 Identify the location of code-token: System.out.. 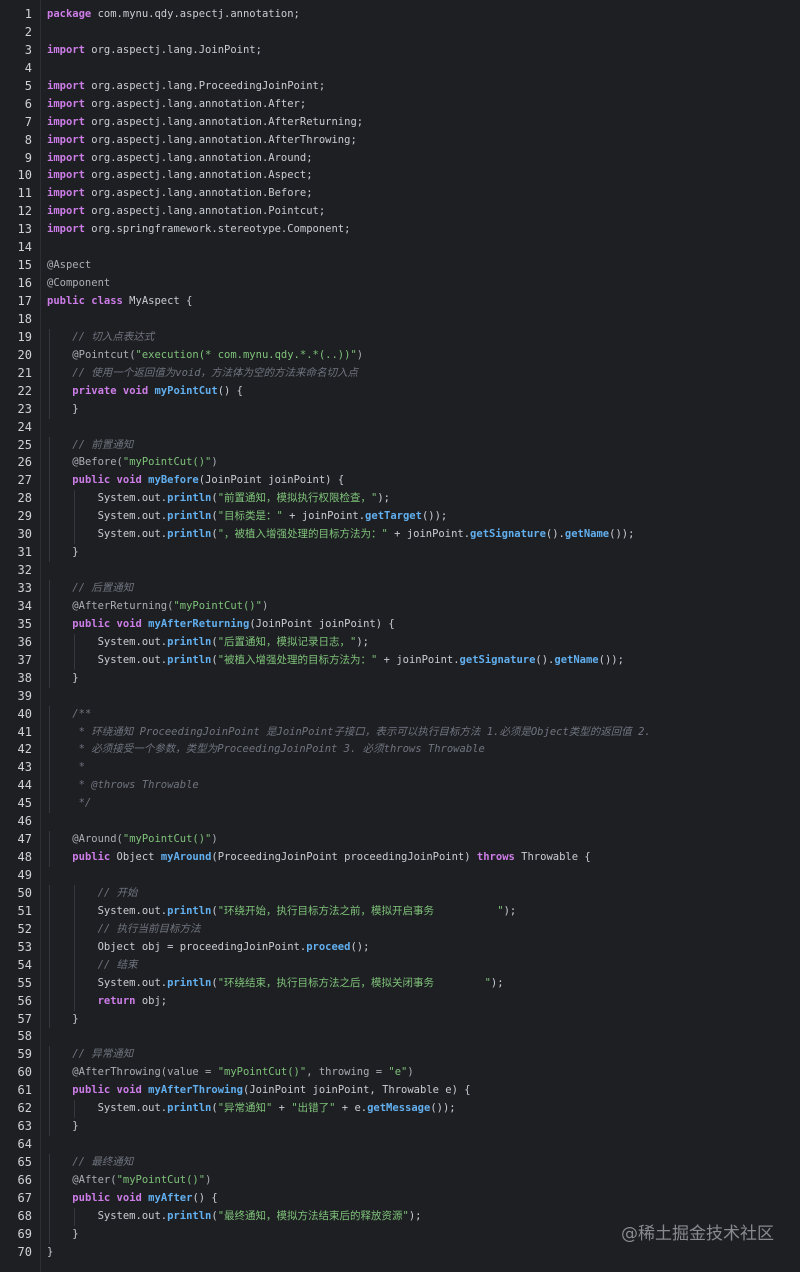
(107, 982).